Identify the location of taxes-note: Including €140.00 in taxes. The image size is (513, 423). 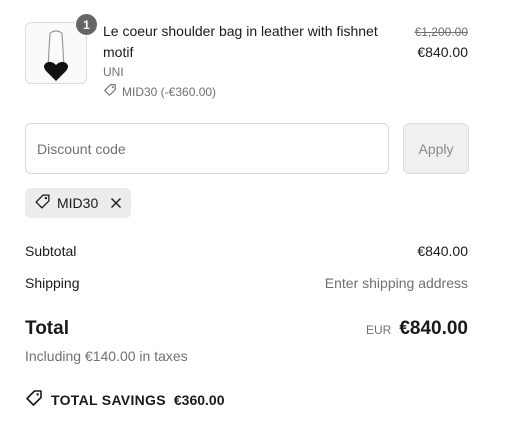
(106, 356).